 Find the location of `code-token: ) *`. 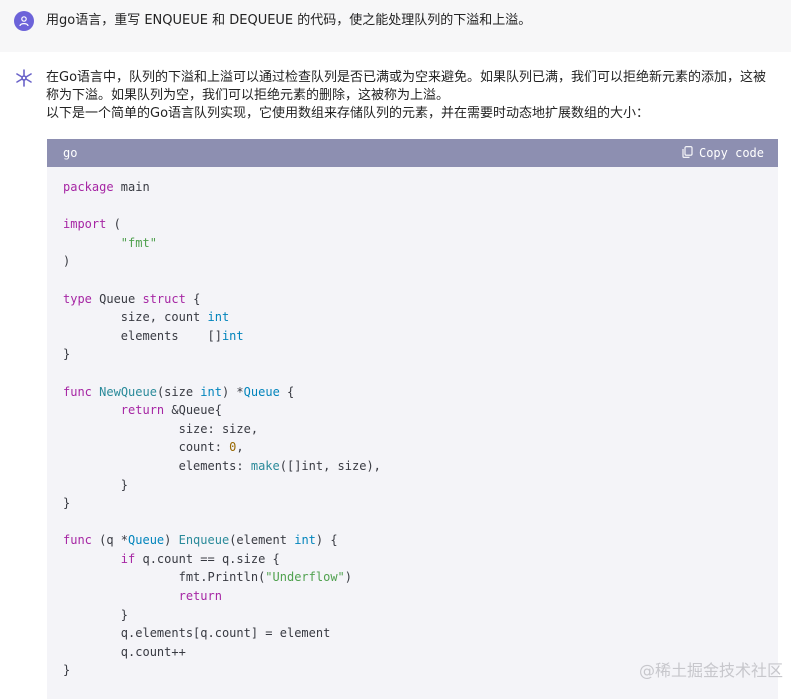

code-token: ) * is located at coordinates (232, 391).